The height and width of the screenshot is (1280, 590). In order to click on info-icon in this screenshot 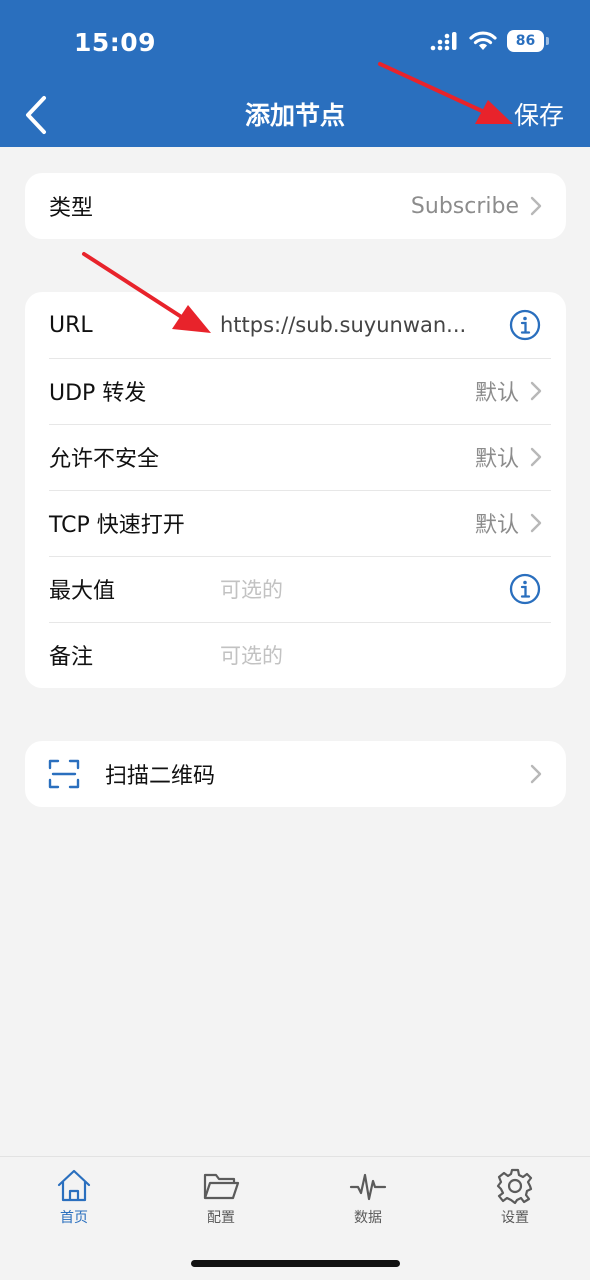, I will do `click(525, 589)`.